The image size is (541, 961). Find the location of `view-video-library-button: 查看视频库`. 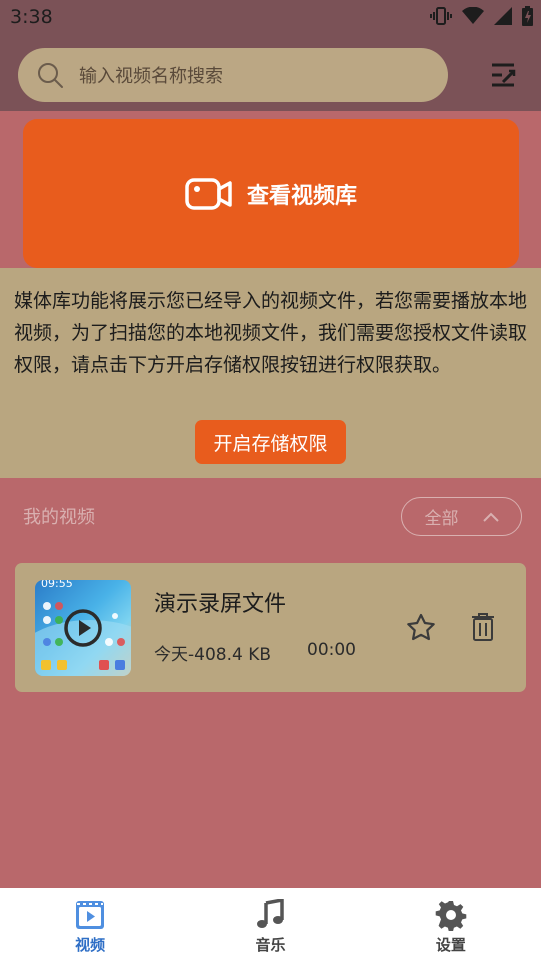

view-video-library-button: 查看视频库 is located at coordinates (271, 193).